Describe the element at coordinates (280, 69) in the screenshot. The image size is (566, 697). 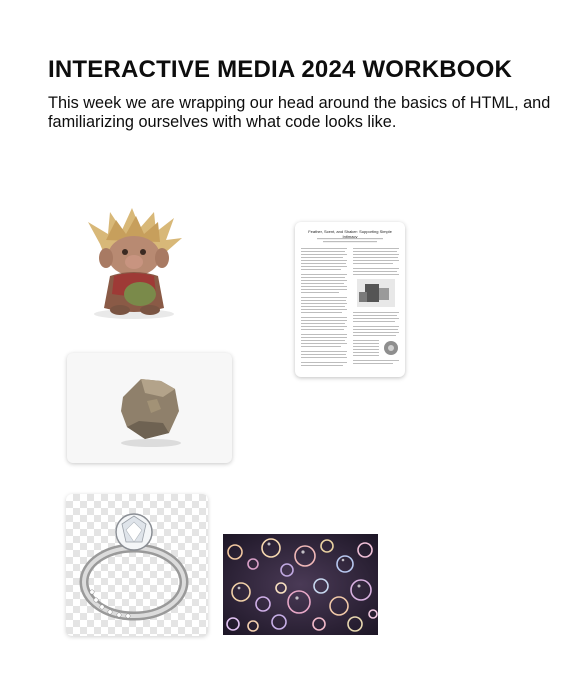
I see `page-title: INTERACTIVE MEDIA 2024 WORKBOOK` at that location.